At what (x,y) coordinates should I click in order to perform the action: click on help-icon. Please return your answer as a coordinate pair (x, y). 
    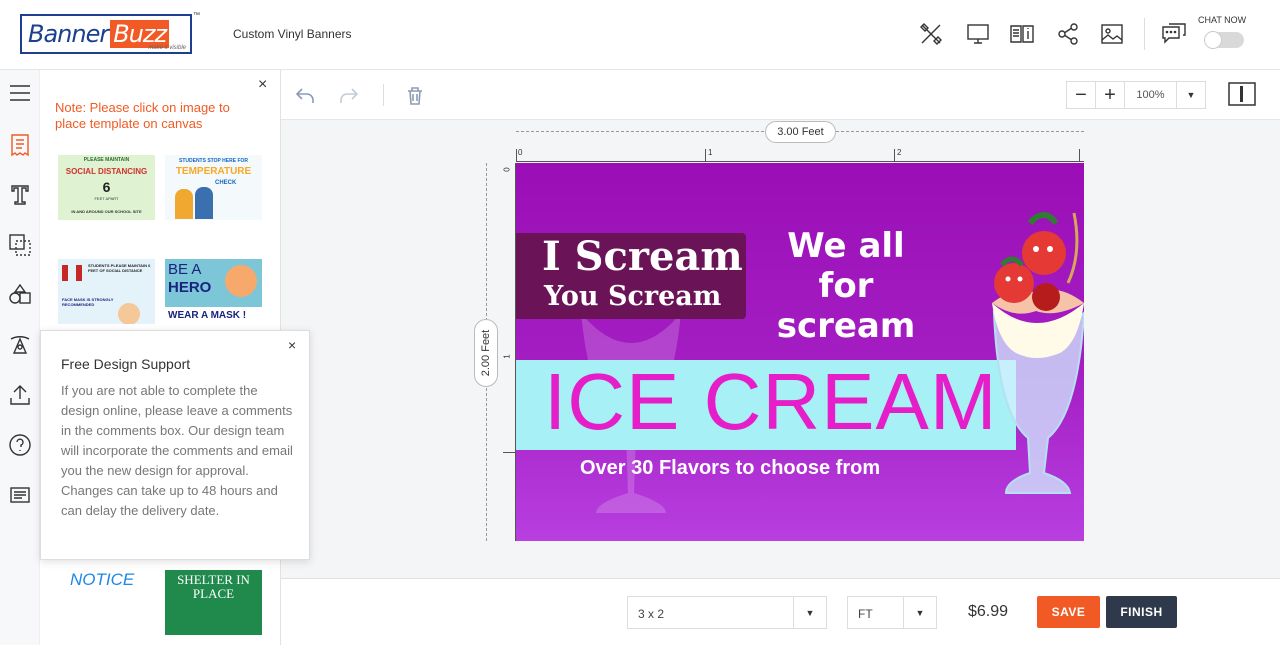
    Looking at the image, I should click on (20, 445).